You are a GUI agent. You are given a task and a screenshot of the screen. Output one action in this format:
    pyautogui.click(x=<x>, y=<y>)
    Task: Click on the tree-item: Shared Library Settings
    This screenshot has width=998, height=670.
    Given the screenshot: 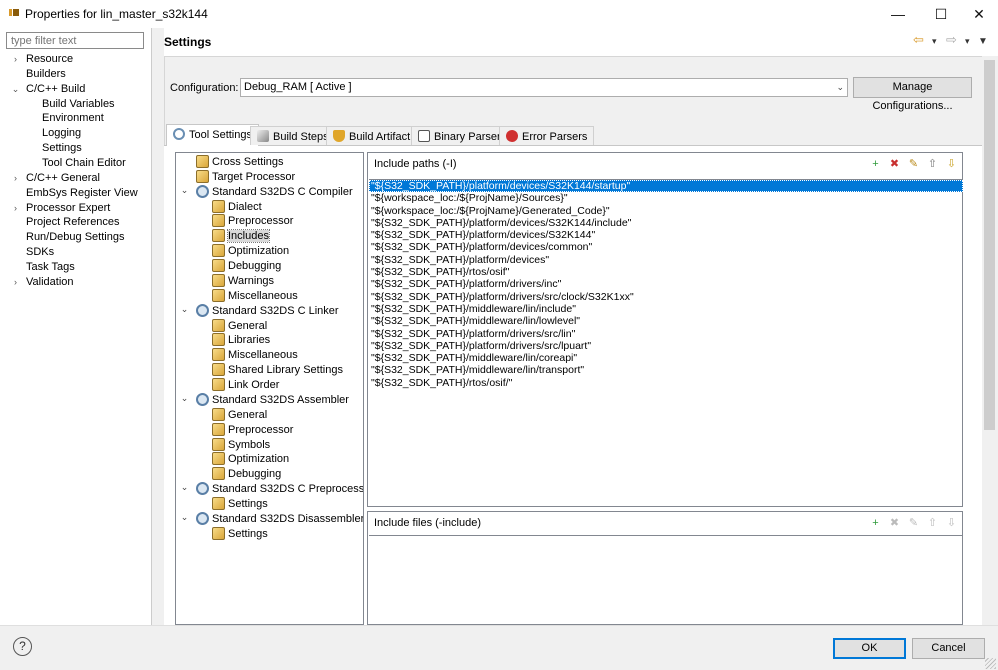 What is the action you would take?
    pyautogui.click(x=277, y=370)
    